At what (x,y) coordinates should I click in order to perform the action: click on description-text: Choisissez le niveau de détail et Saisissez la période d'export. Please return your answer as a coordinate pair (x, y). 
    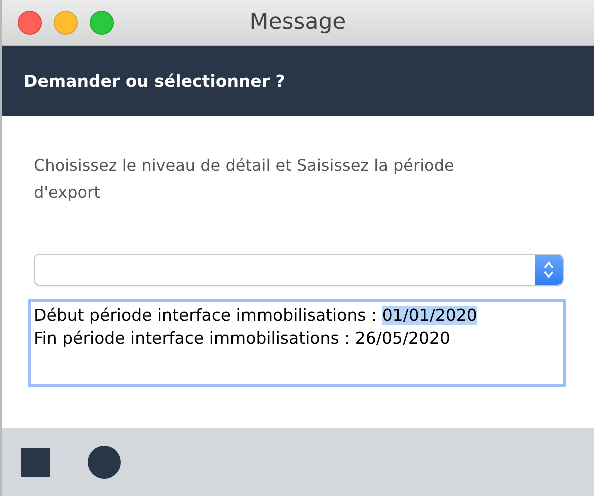
    Looking at the image, I should click on (244, 179).